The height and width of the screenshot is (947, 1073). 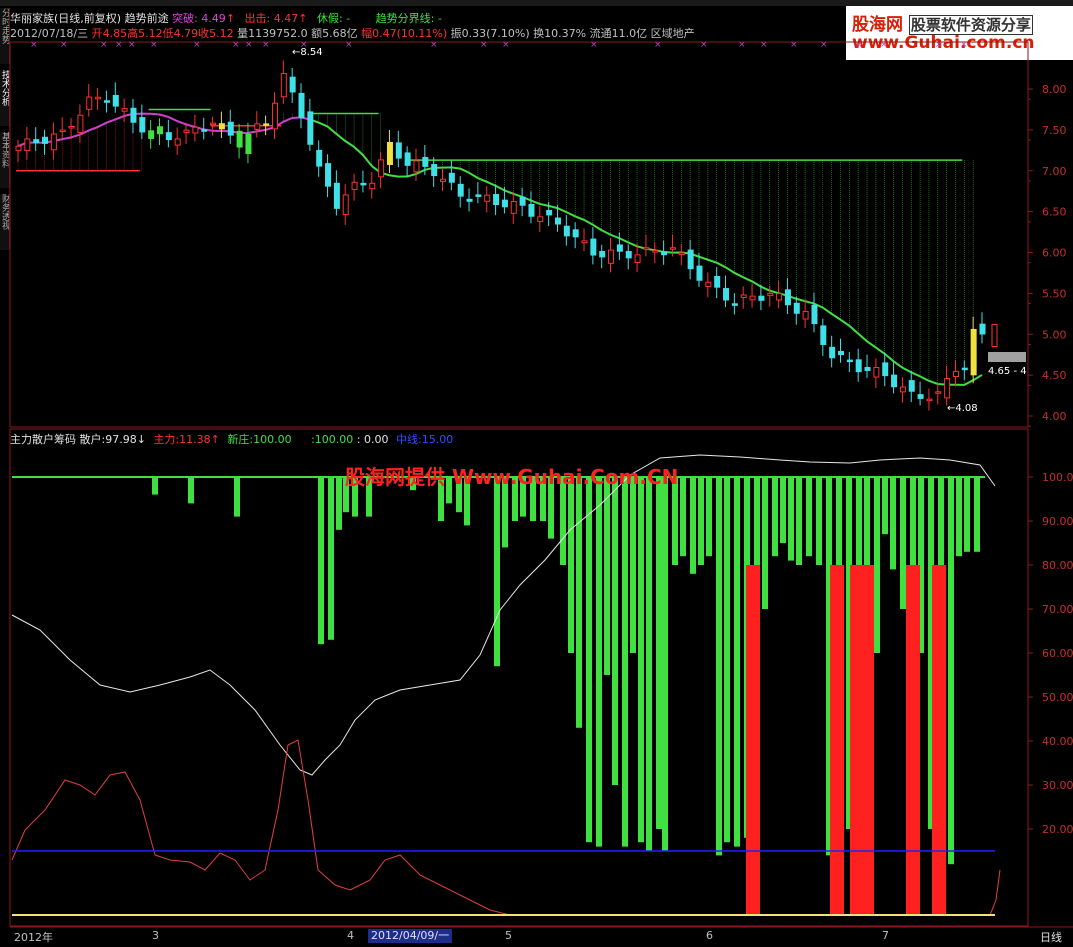 What do you see at coordinates (508, 935) in the screenshot?
I see `xaxis-month-5: 5` at bounding box center [508, 935].